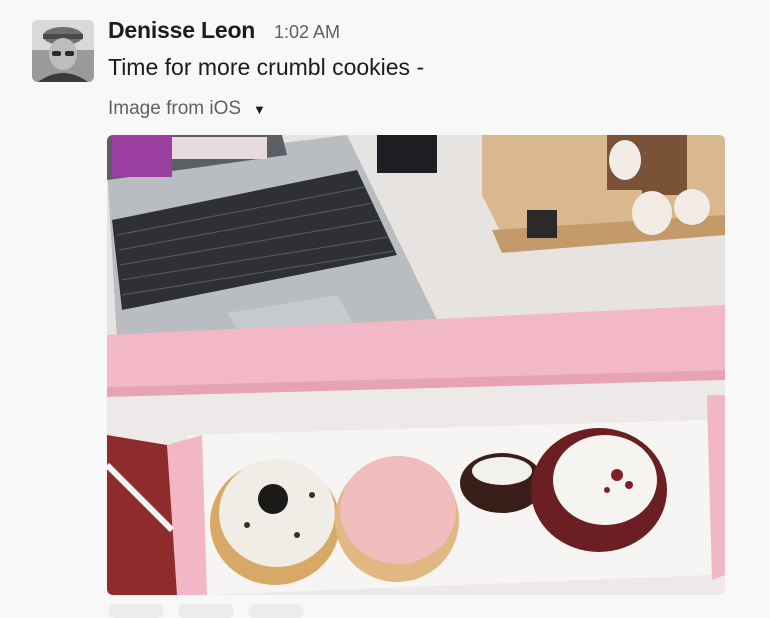  Describe the element at coordinates (63, 51) in the screenshot. I see `avatar` at that location.